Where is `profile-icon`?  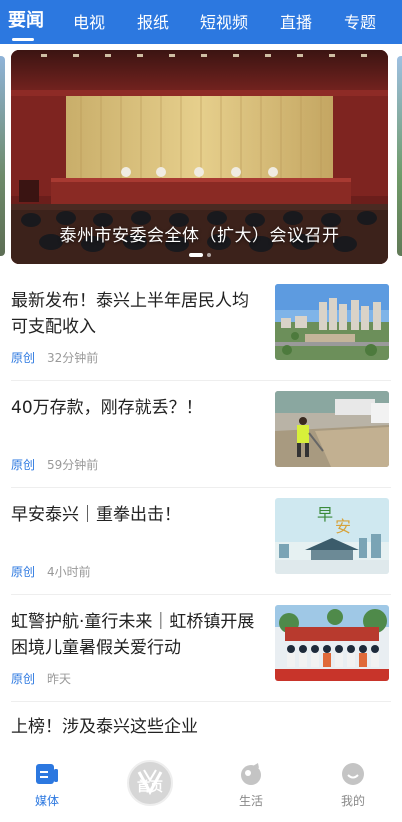
profile-icon is located at coordinates (353, 774).